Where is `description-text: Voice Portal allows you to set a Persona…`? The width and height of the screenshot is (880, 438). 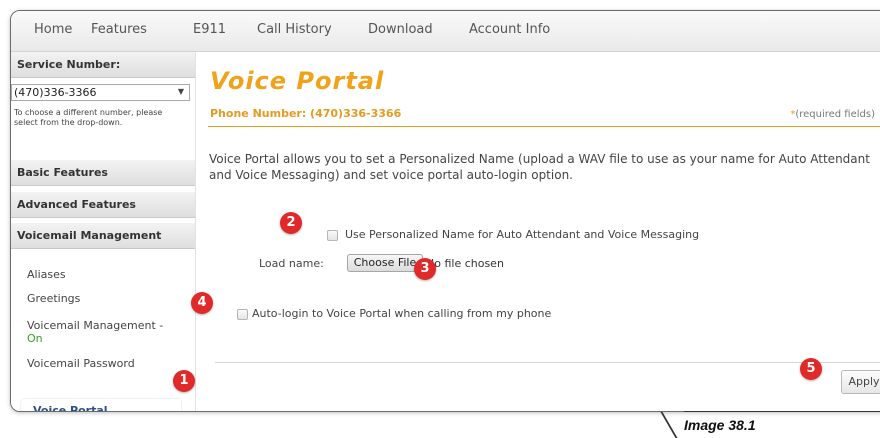 description-text: Voice Portal allows you to set a Persona… is located at coordinates (539, 167).